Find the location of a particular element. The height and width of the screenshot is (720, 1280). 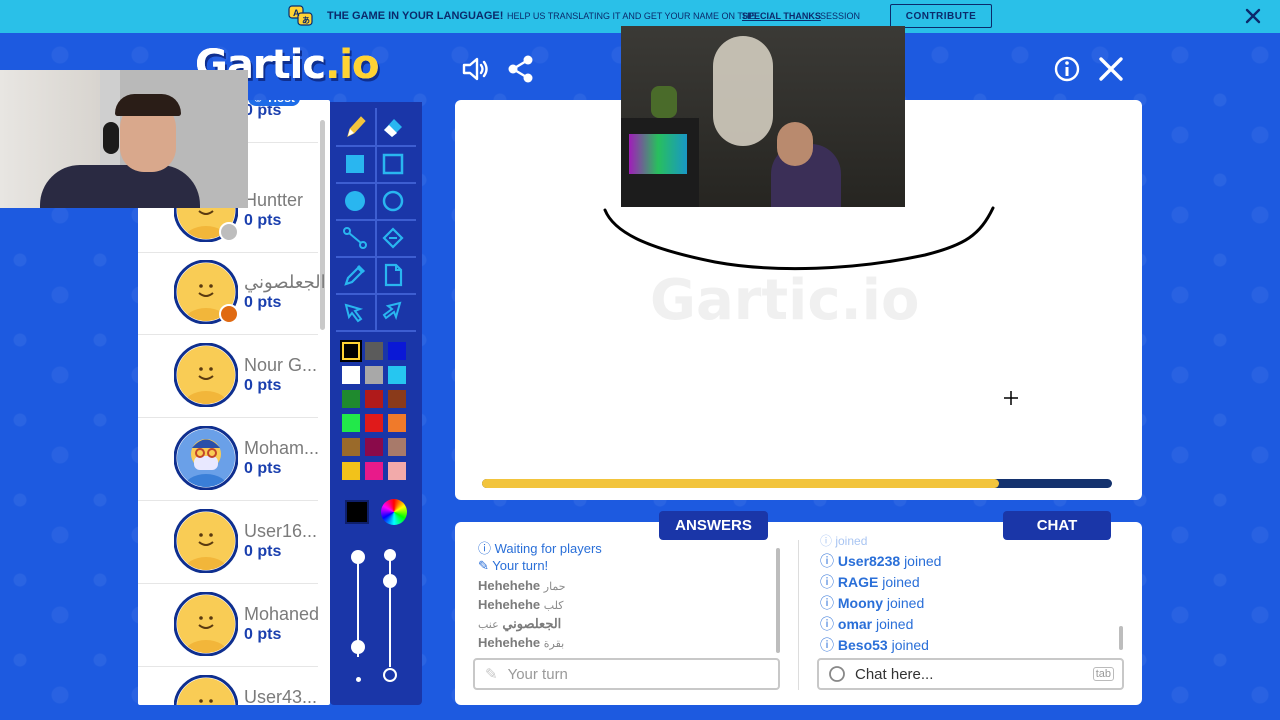

player-item: User43...0 pts is located at coordinates (228, 686).